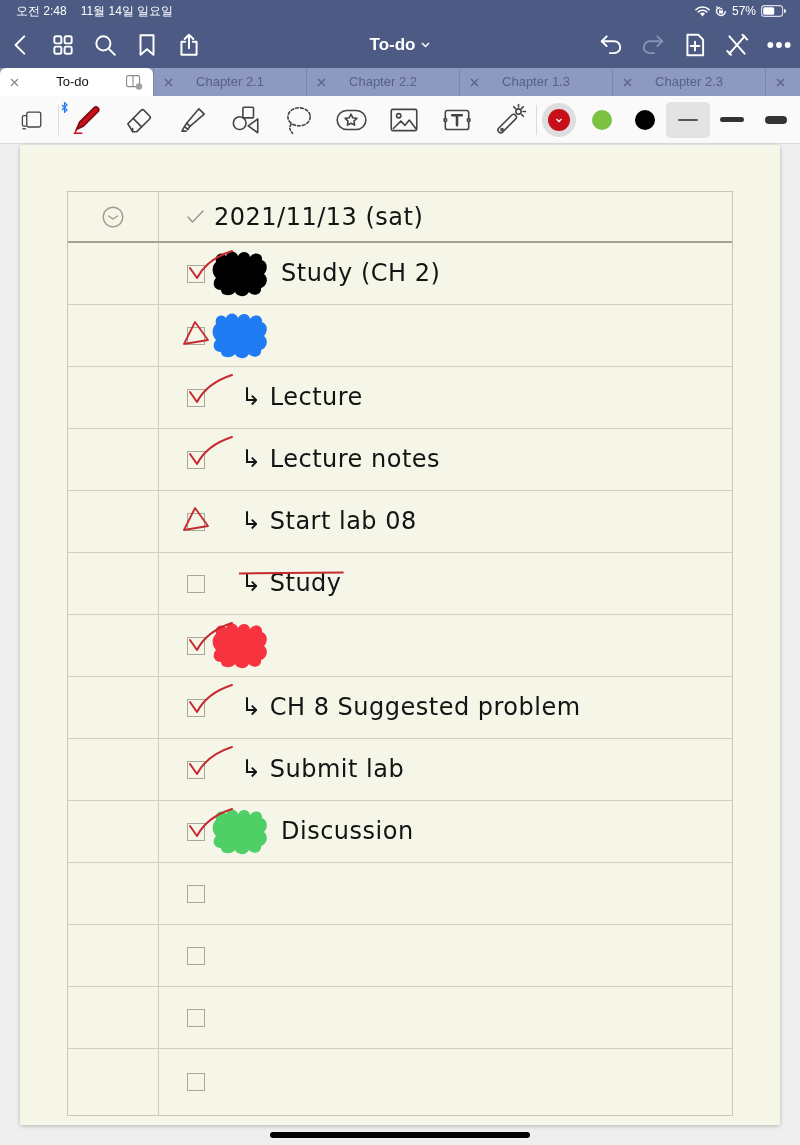 This screenshot has width=800, height=1145. What do you see at coordinates (319, 217) in the screenshot?
I see `date-heading: 2021/11/13 (sat)` at bounding box center [319, 217].